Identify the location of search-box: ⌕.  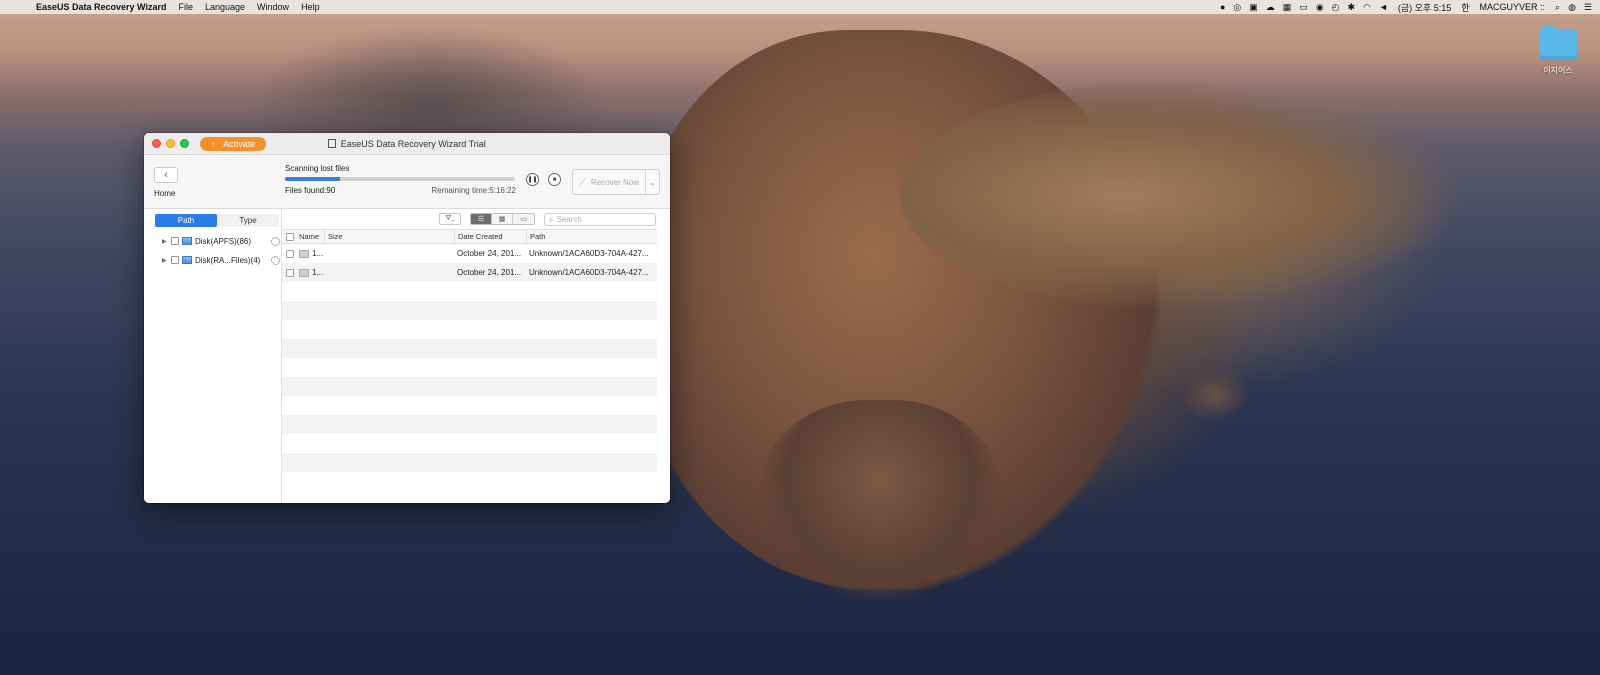
(600, 219).